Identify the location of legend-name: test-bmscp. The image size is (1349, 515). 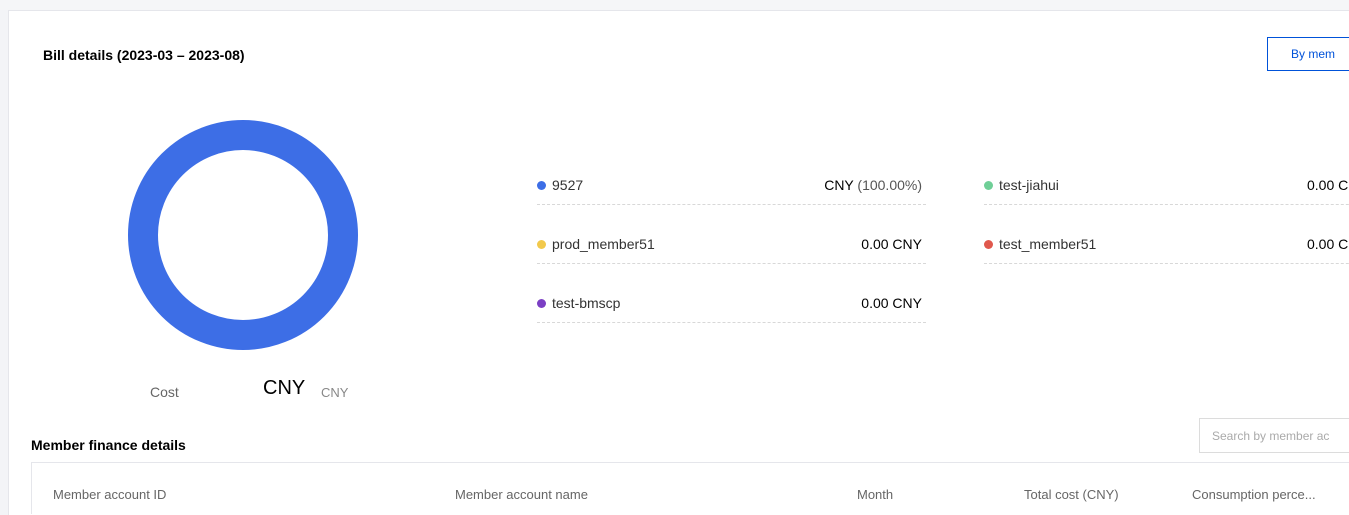
(586, 303).